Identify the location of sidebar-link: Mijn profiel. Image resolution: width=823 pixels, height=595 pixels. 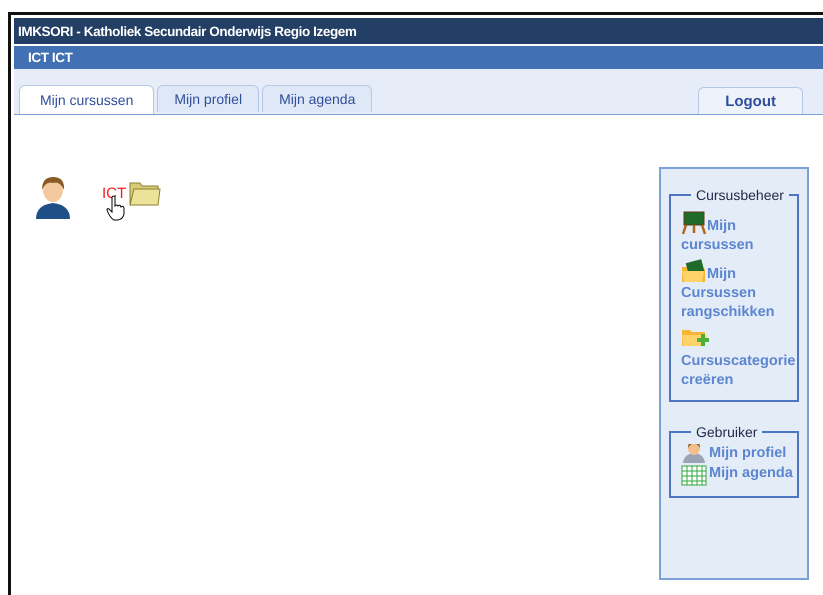
(739, 453).